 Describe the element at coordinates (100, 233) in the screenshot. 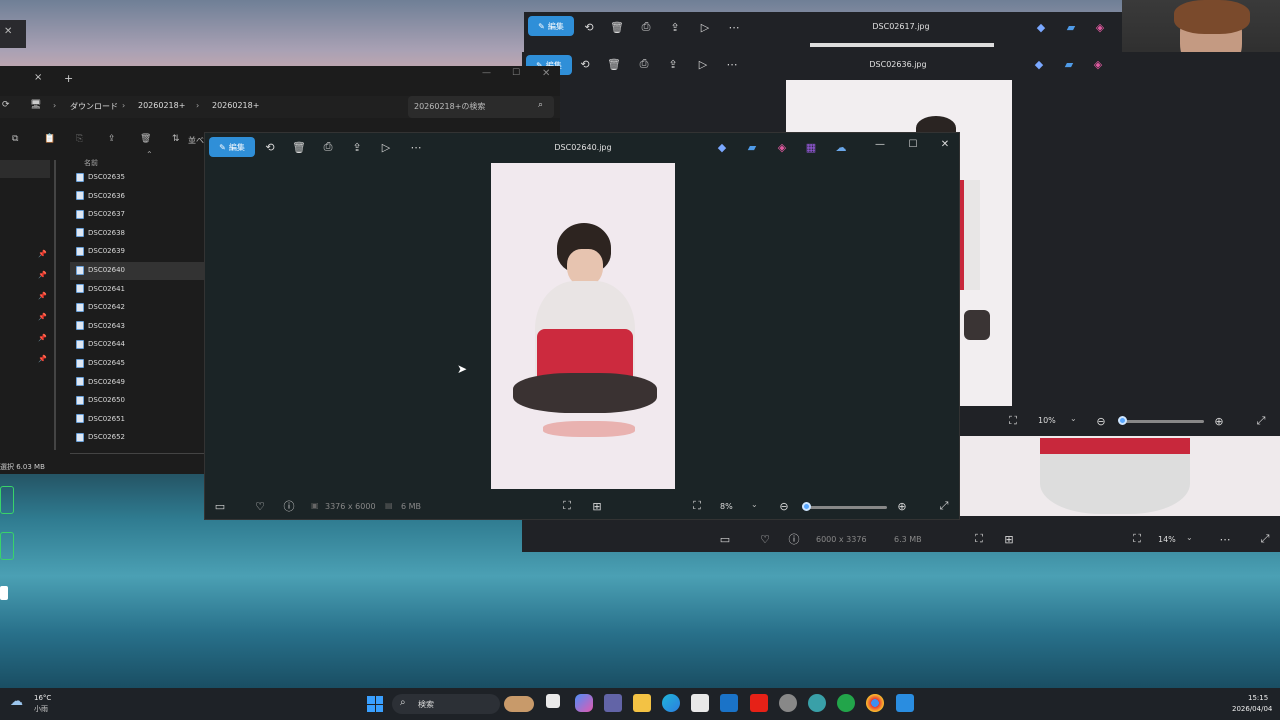

I see `file-row: DSC02638` at that location.